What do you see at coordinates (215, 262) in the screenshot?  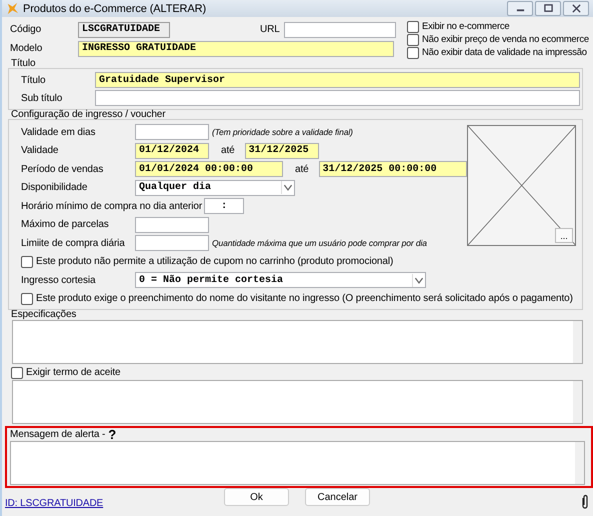 I see `checkbox-label: Este produto não permite a utilização de cupom no carrinho (produto promocional)` at bounding box center [215, 262].